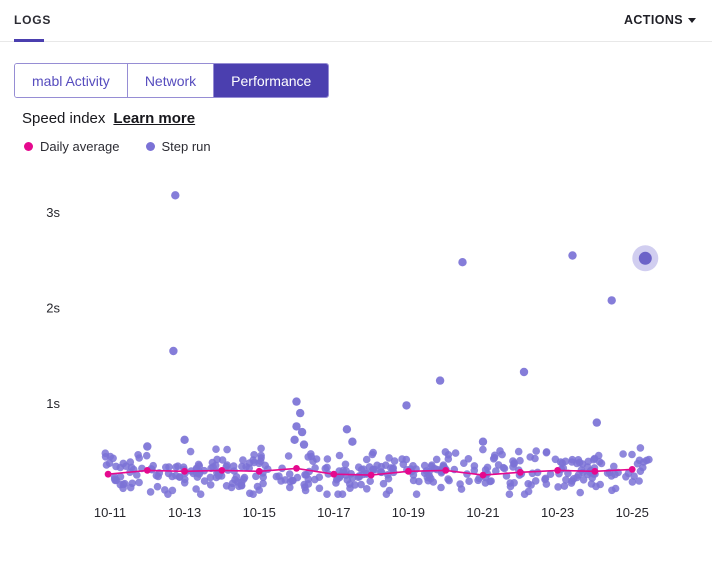  I want to click on legend-item-step-run: Step run, so click(178, 146).